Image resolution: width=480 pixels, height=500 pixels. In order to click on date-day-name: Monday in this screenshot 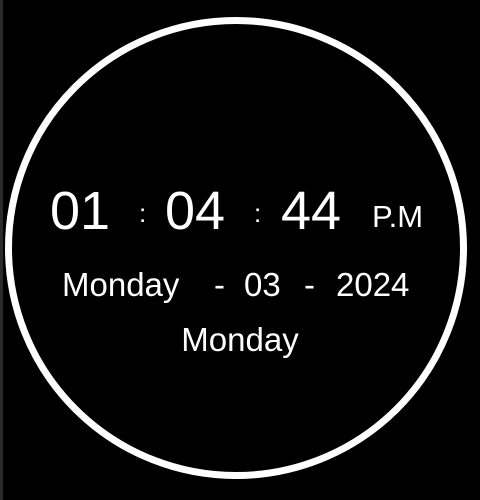, I will do `click(121, 284)`.